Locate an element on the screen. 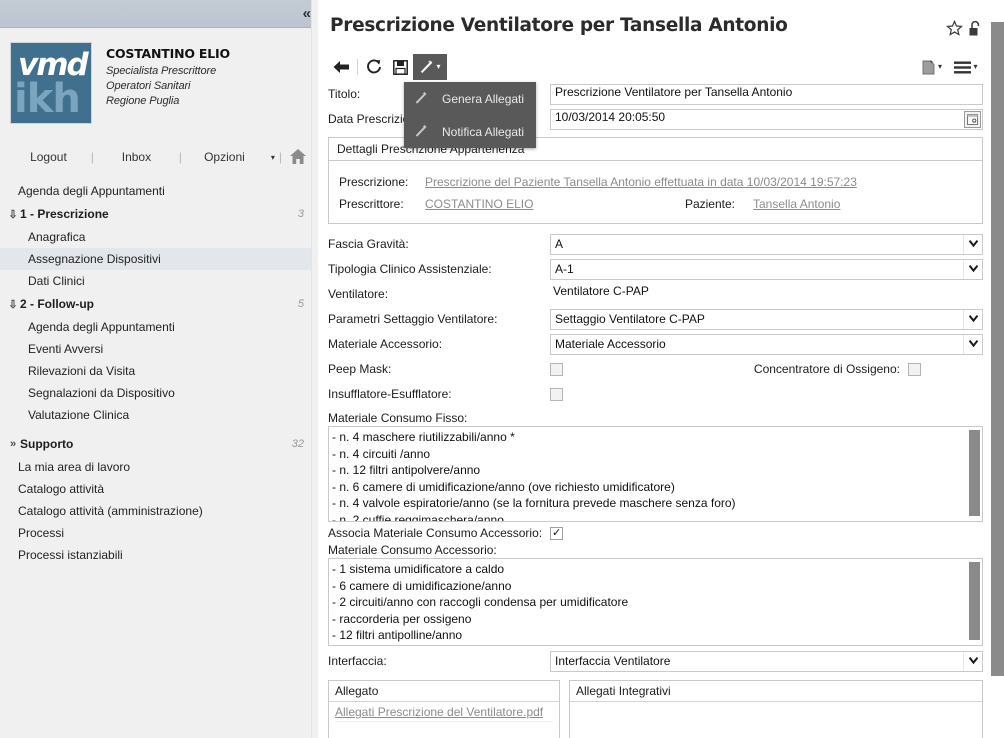 The width and height of the screenshot is (1004, 738). data-prescrizione-input: 10/03/2014 20:05:50 is located at coordinates (766, 119).